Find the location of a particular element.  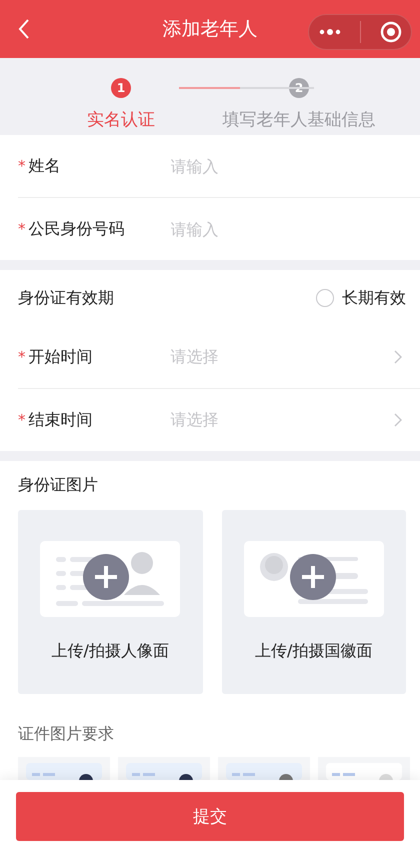

long-term-option: 长期有效 is located at coordinates (361, 298).